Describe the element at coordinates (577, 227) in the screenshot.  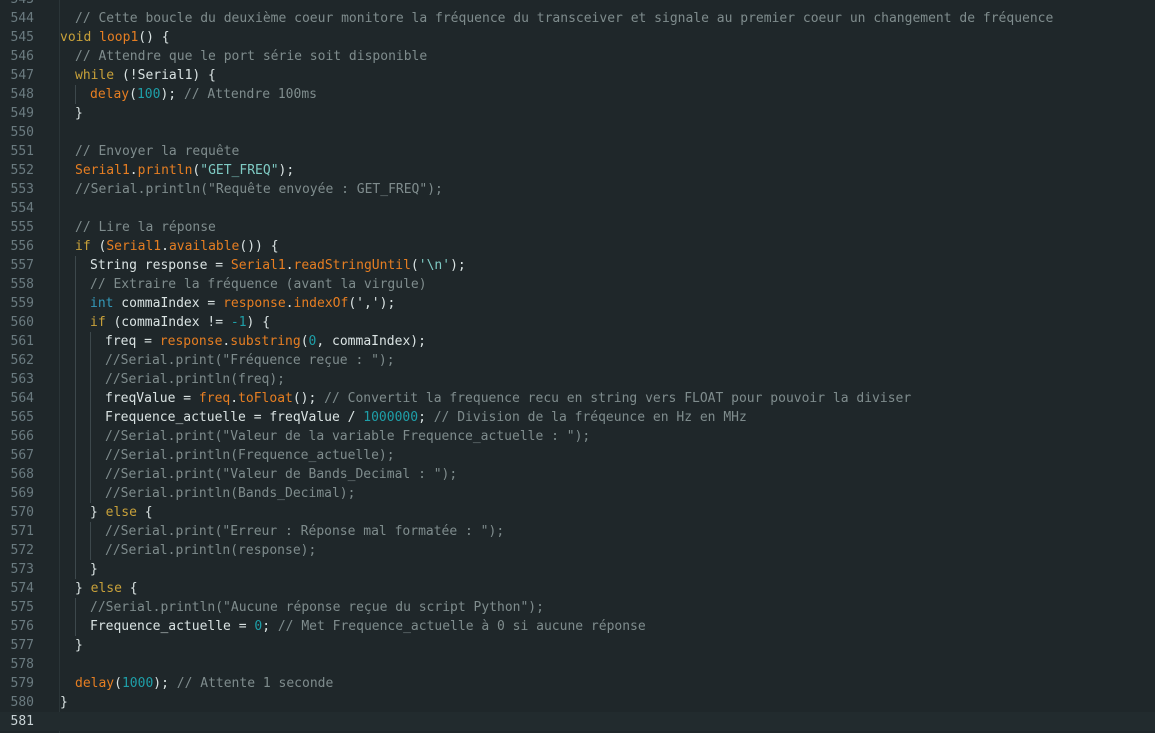
I see `code-line: 555 // Lire la réponse` at that location.